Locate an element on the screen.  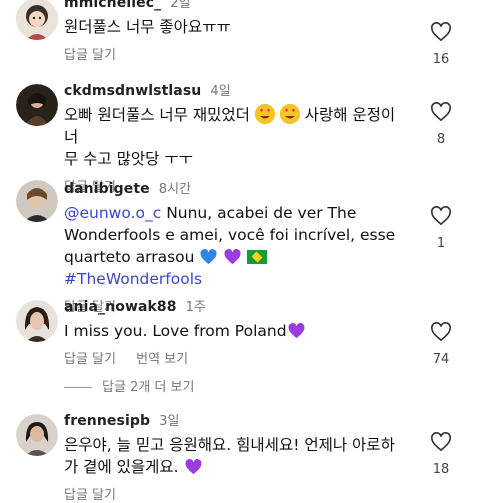
username: ckdmsdnwlstlasu is located at coordinates (132, 91).